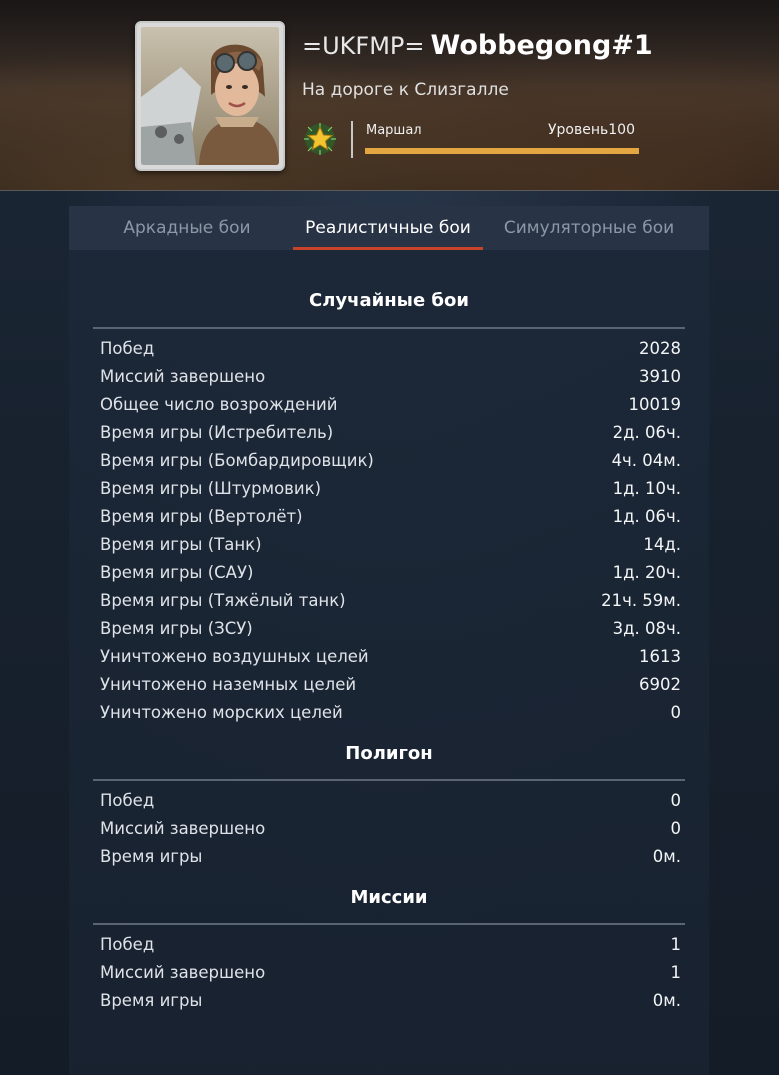 This screenshot has width=779, height=1075. I want to click on stat-value: 4ч. 04м., so click(646, 460).